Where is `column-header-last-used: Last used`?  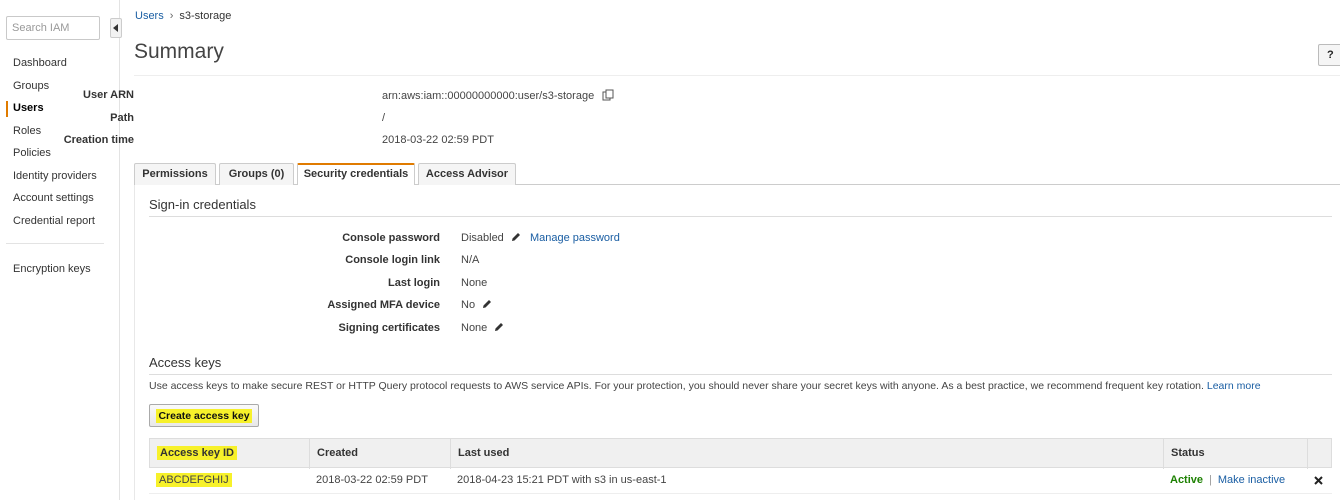
column-header-last-used: Last used is located at coordinates (807, 454).